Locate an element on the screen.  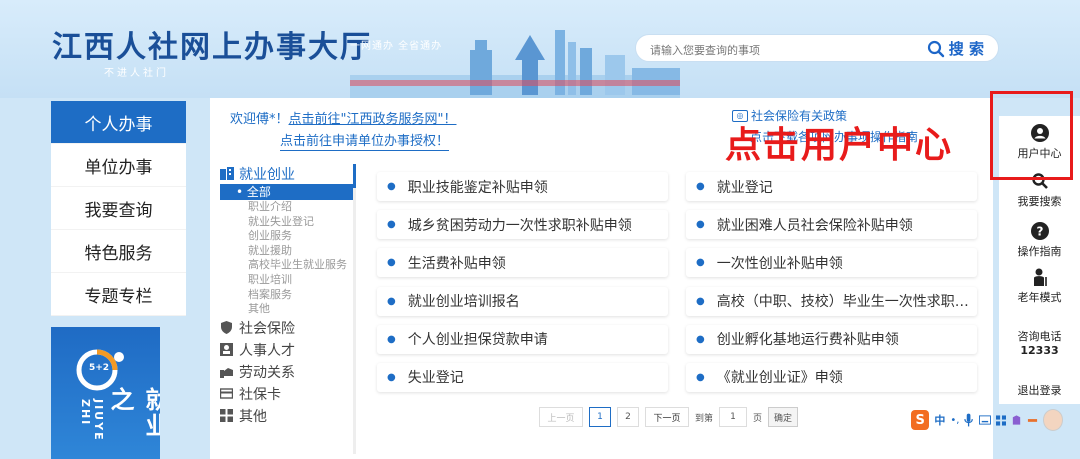
site-subtitle: 不进人社门 is located at coordinates (136, 73).